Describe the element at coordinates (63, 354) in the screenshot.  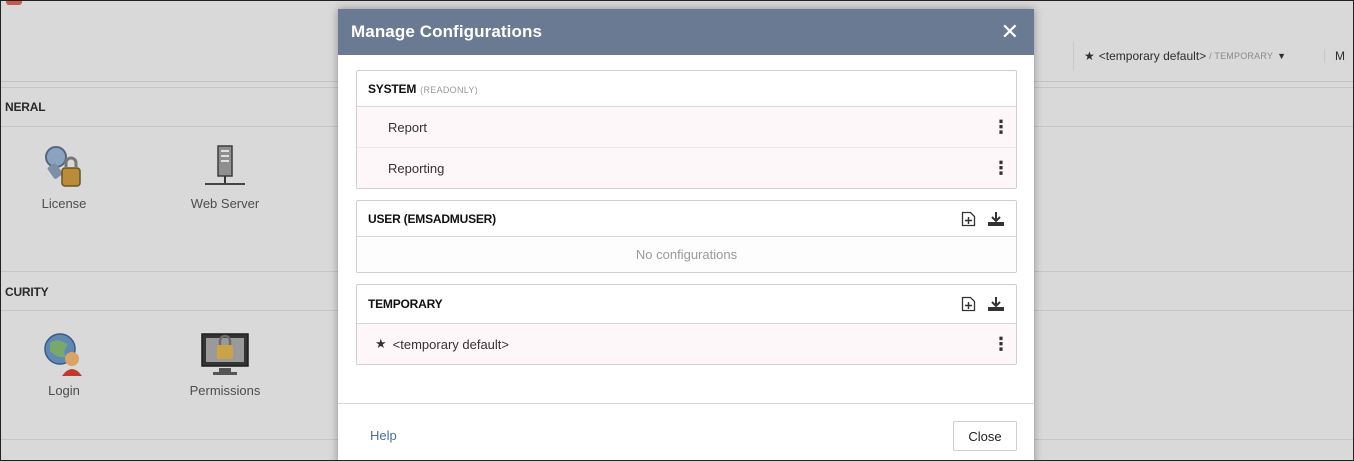
I see `login-icon` at that location.